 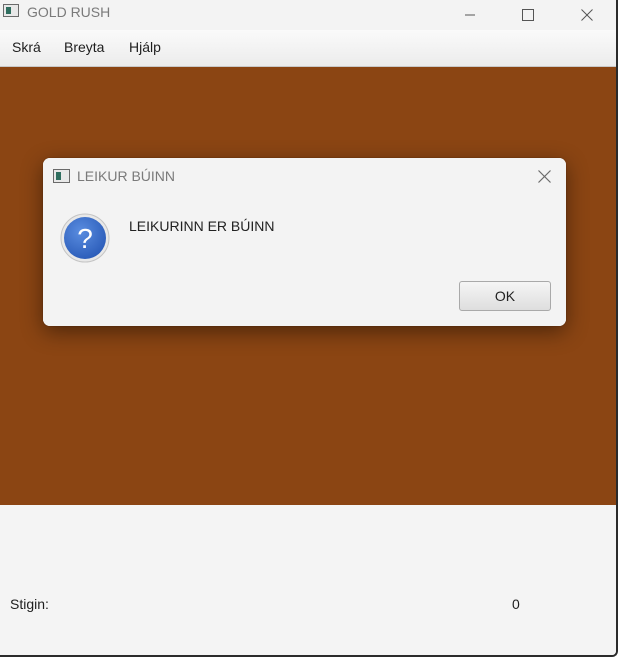 I want to click on close-button, so click(x=587, y=15).